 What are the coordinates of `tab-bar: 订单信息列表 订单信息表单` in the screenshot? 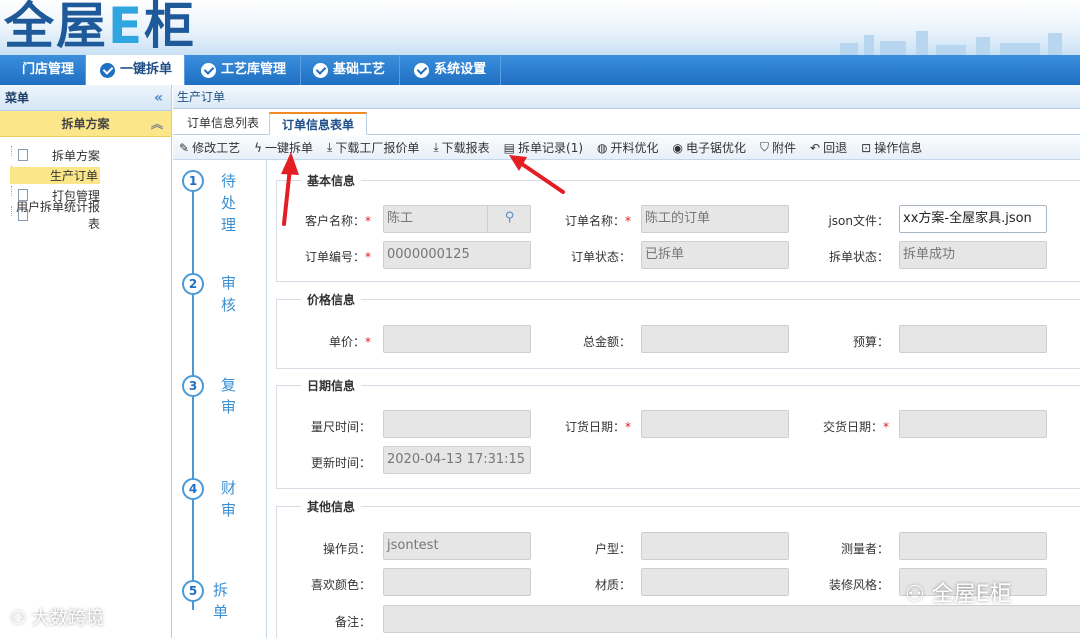 It's located at (626, 122).